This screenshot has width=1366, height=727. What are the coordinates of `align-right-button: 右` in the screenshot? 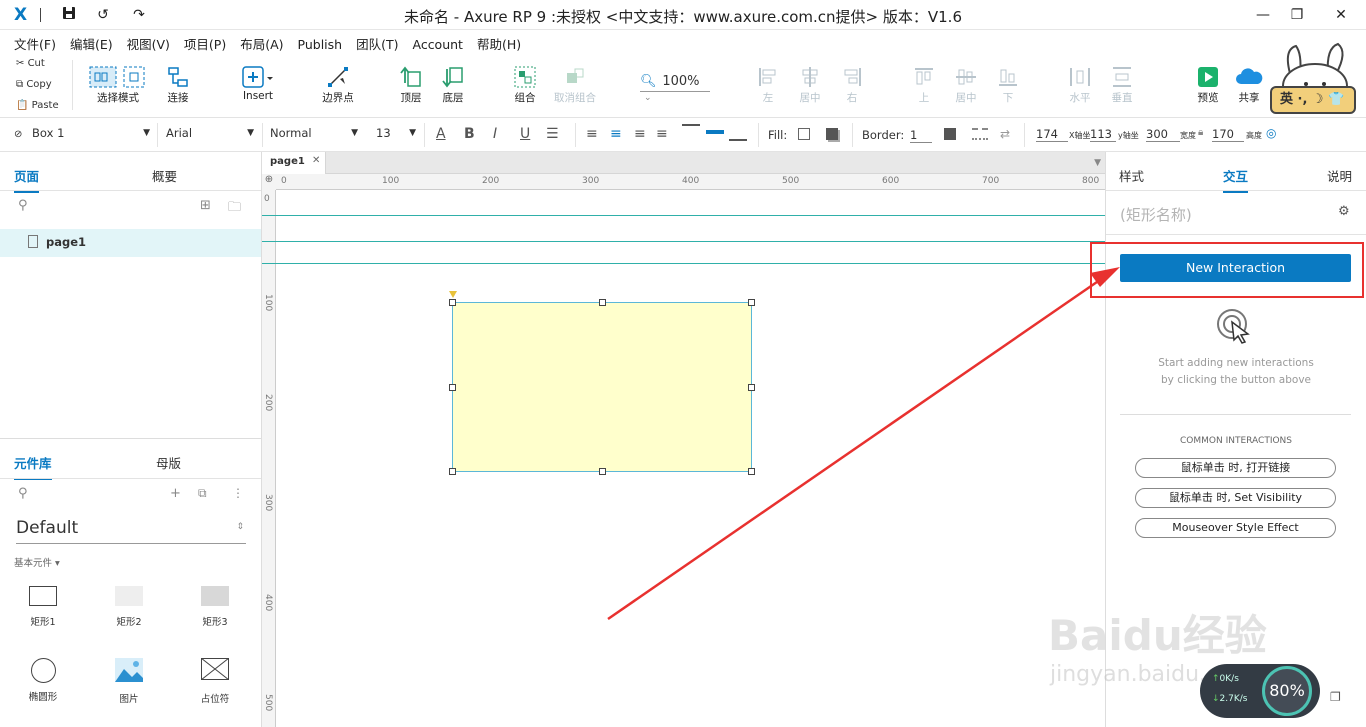 It's located at (852, 84).